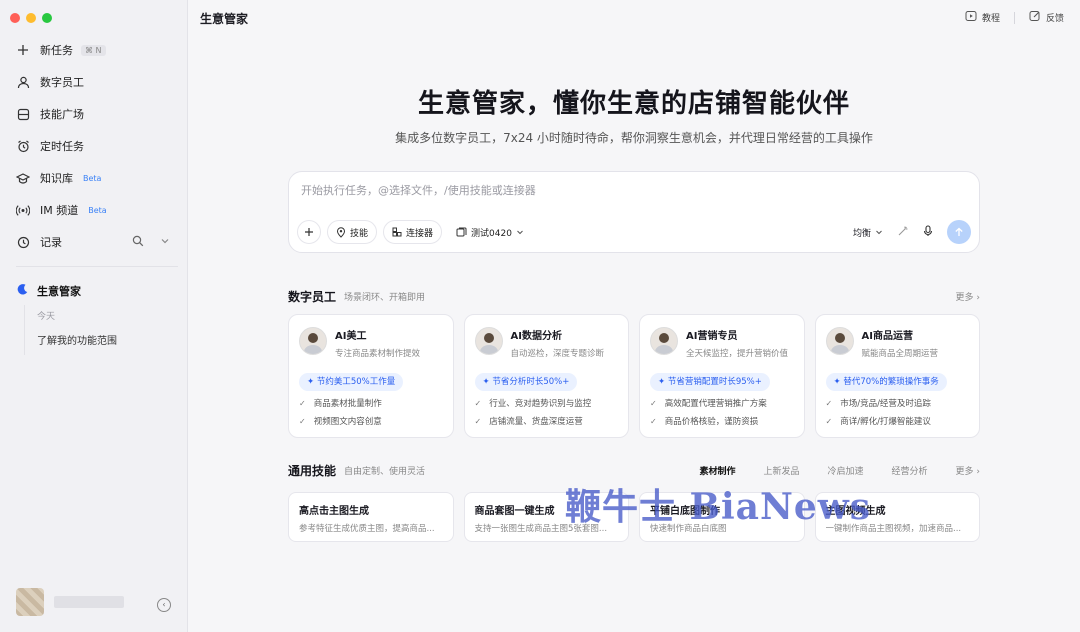 This screenshot has width=1080, height=632. Describe the element at coordinates (631, 190) in the screenshot. I see `task-input` at that location.